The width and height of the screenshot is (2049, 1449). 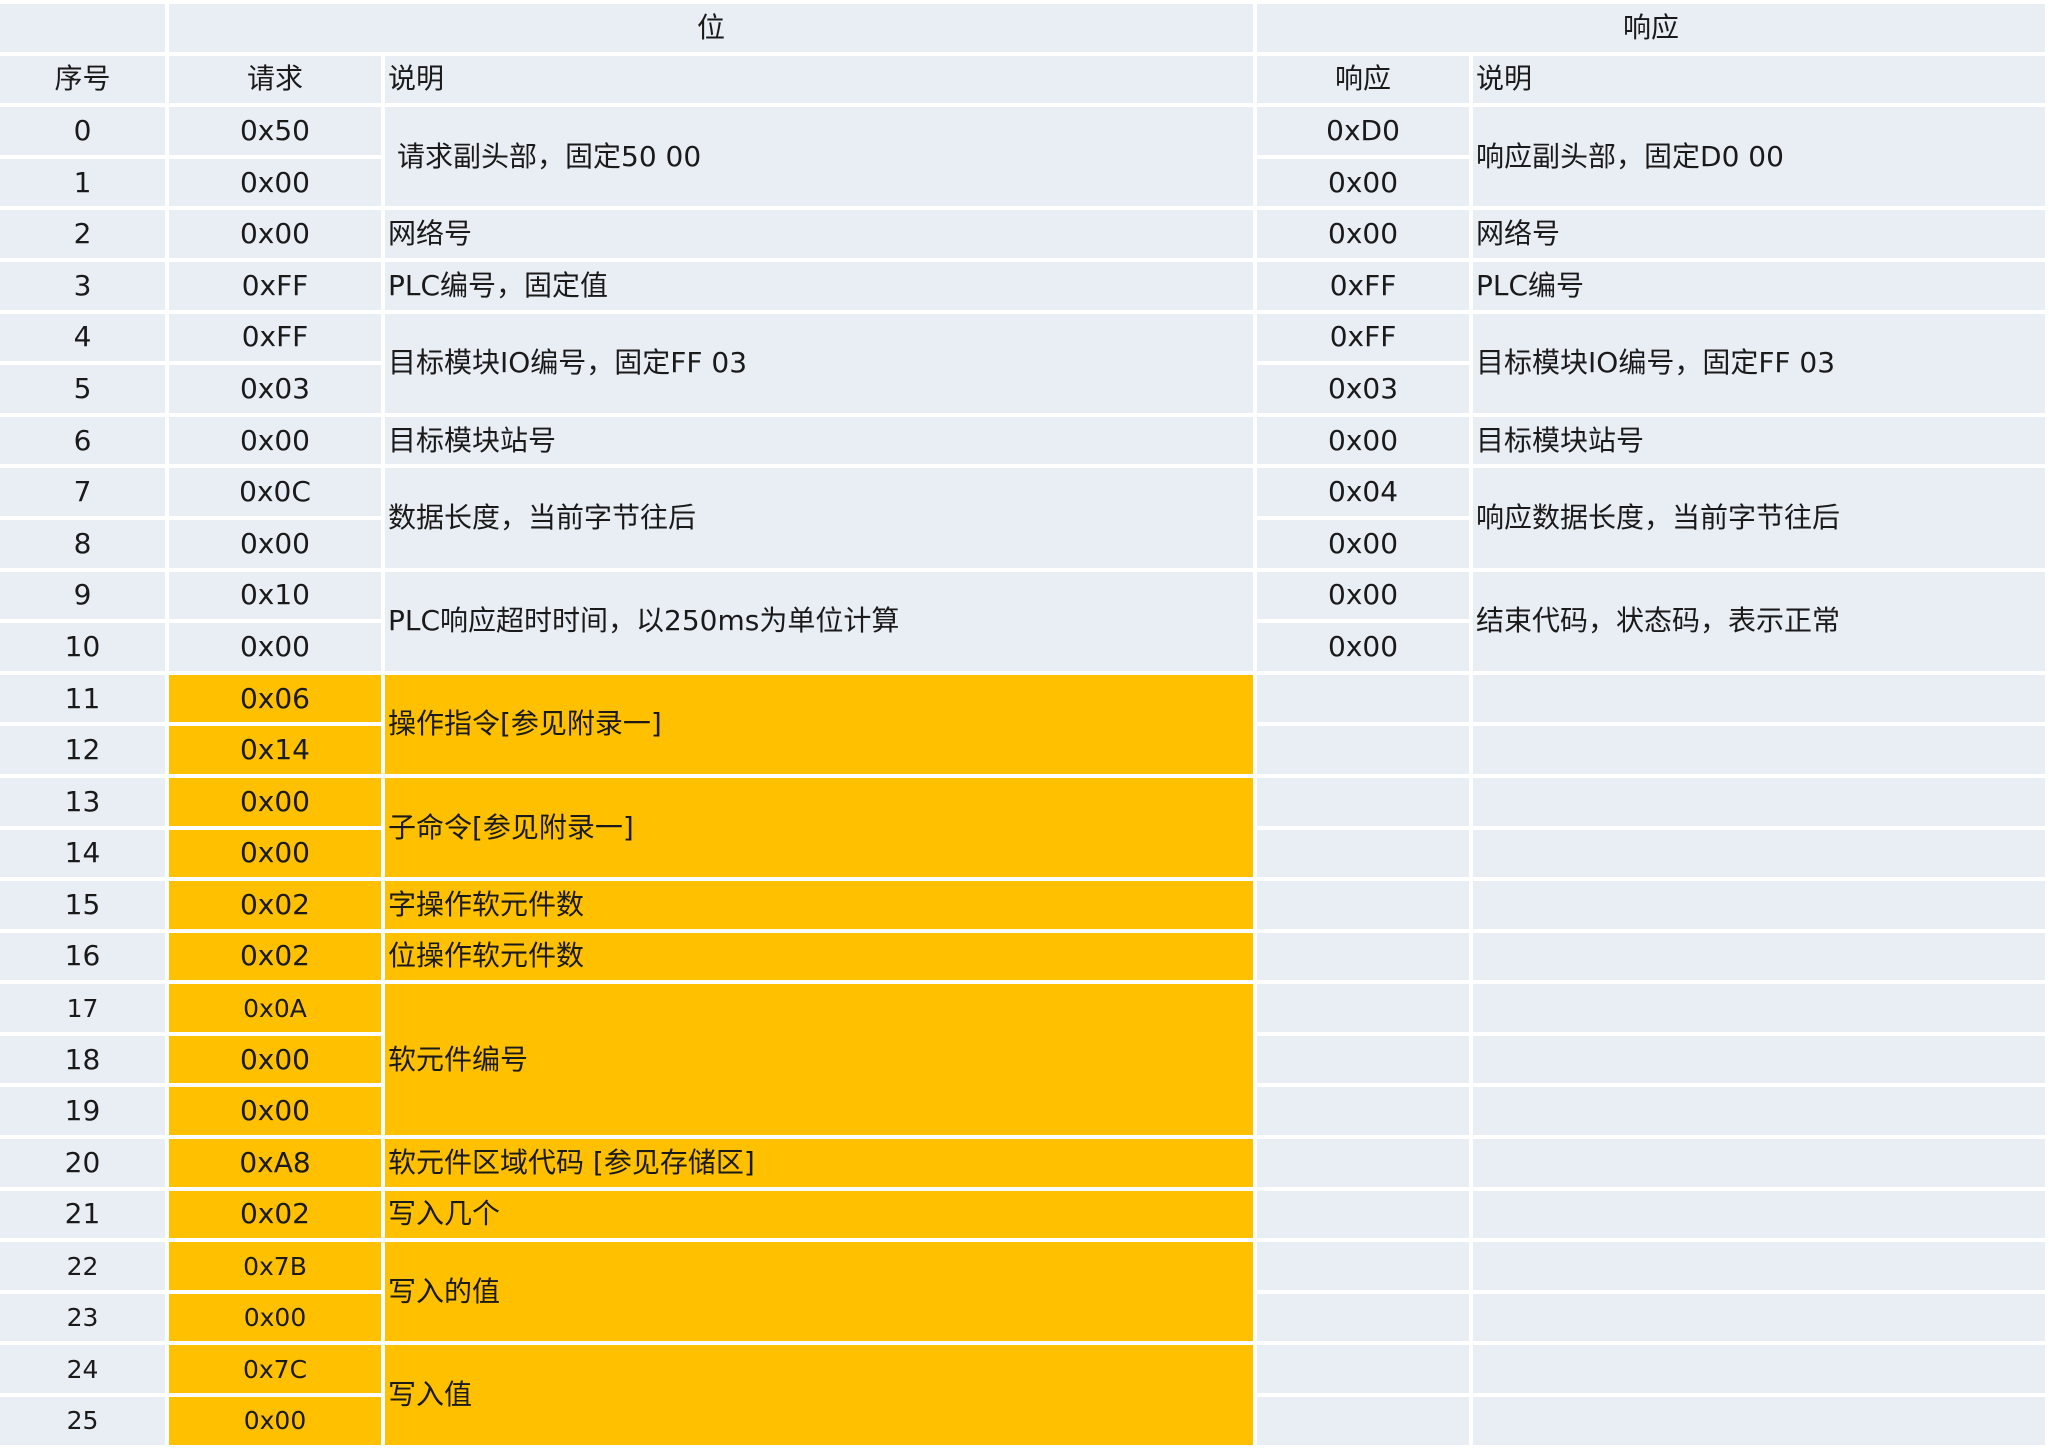 I want to click on request-description-cell: 写入值, so click(x=819, y=1395).